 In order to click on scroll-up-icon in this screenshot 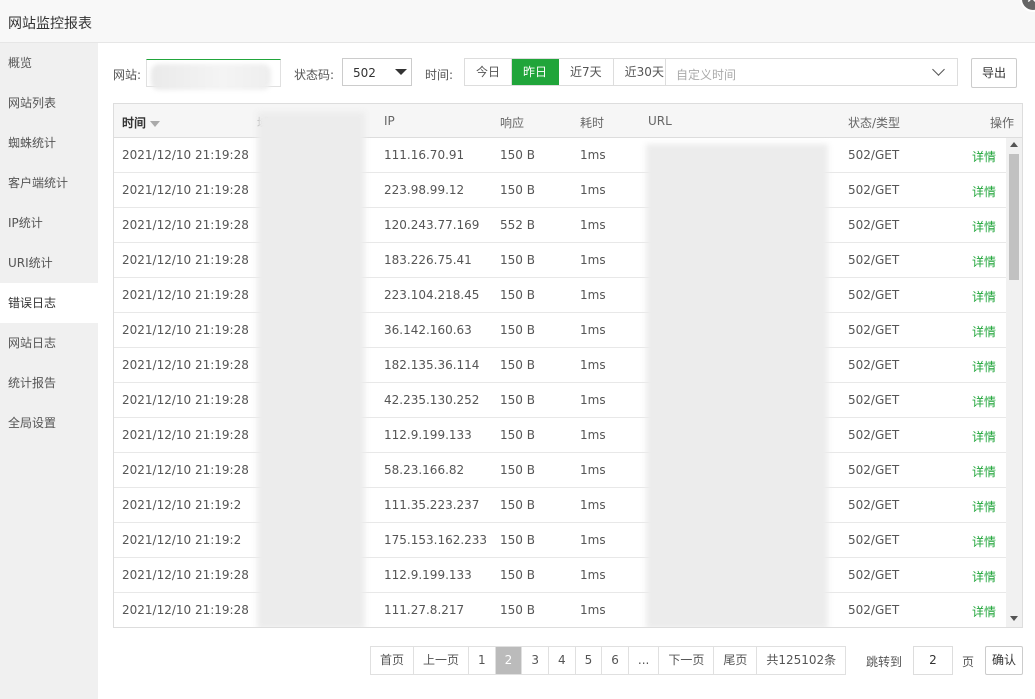, I will do `click(1014, 144)`.